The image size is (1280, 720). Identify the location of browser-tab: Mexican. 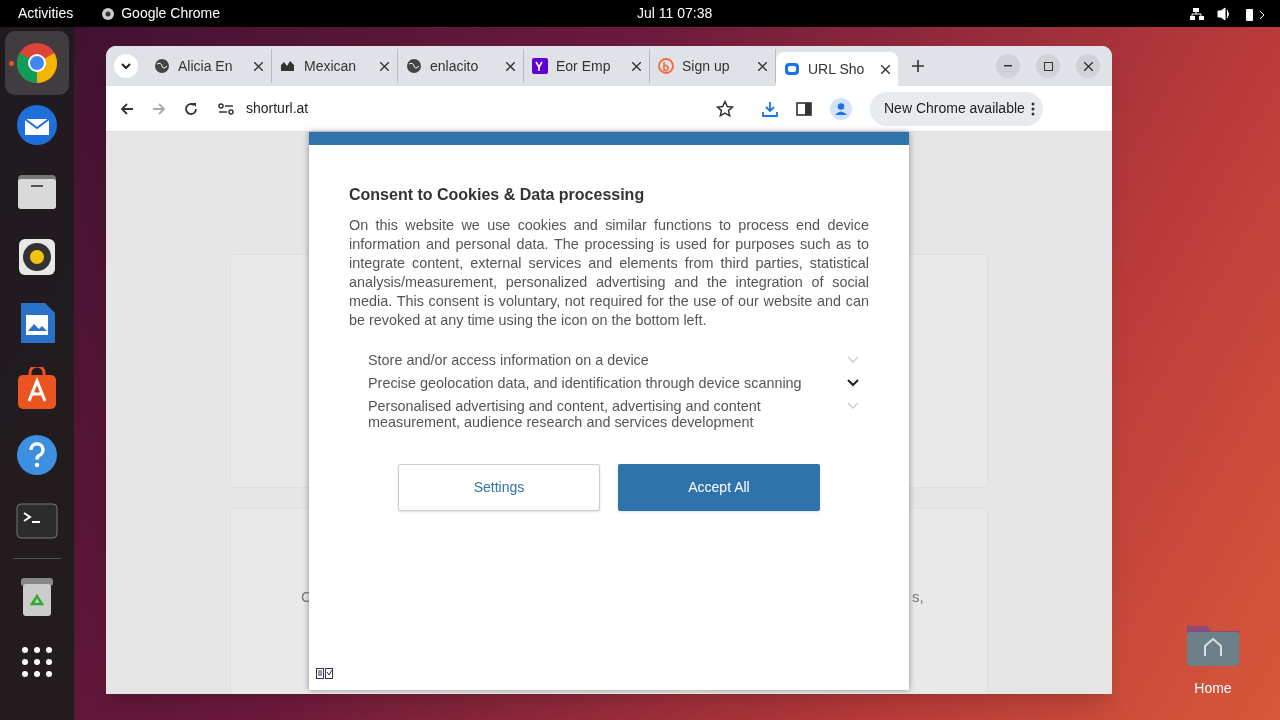
(335, 66).